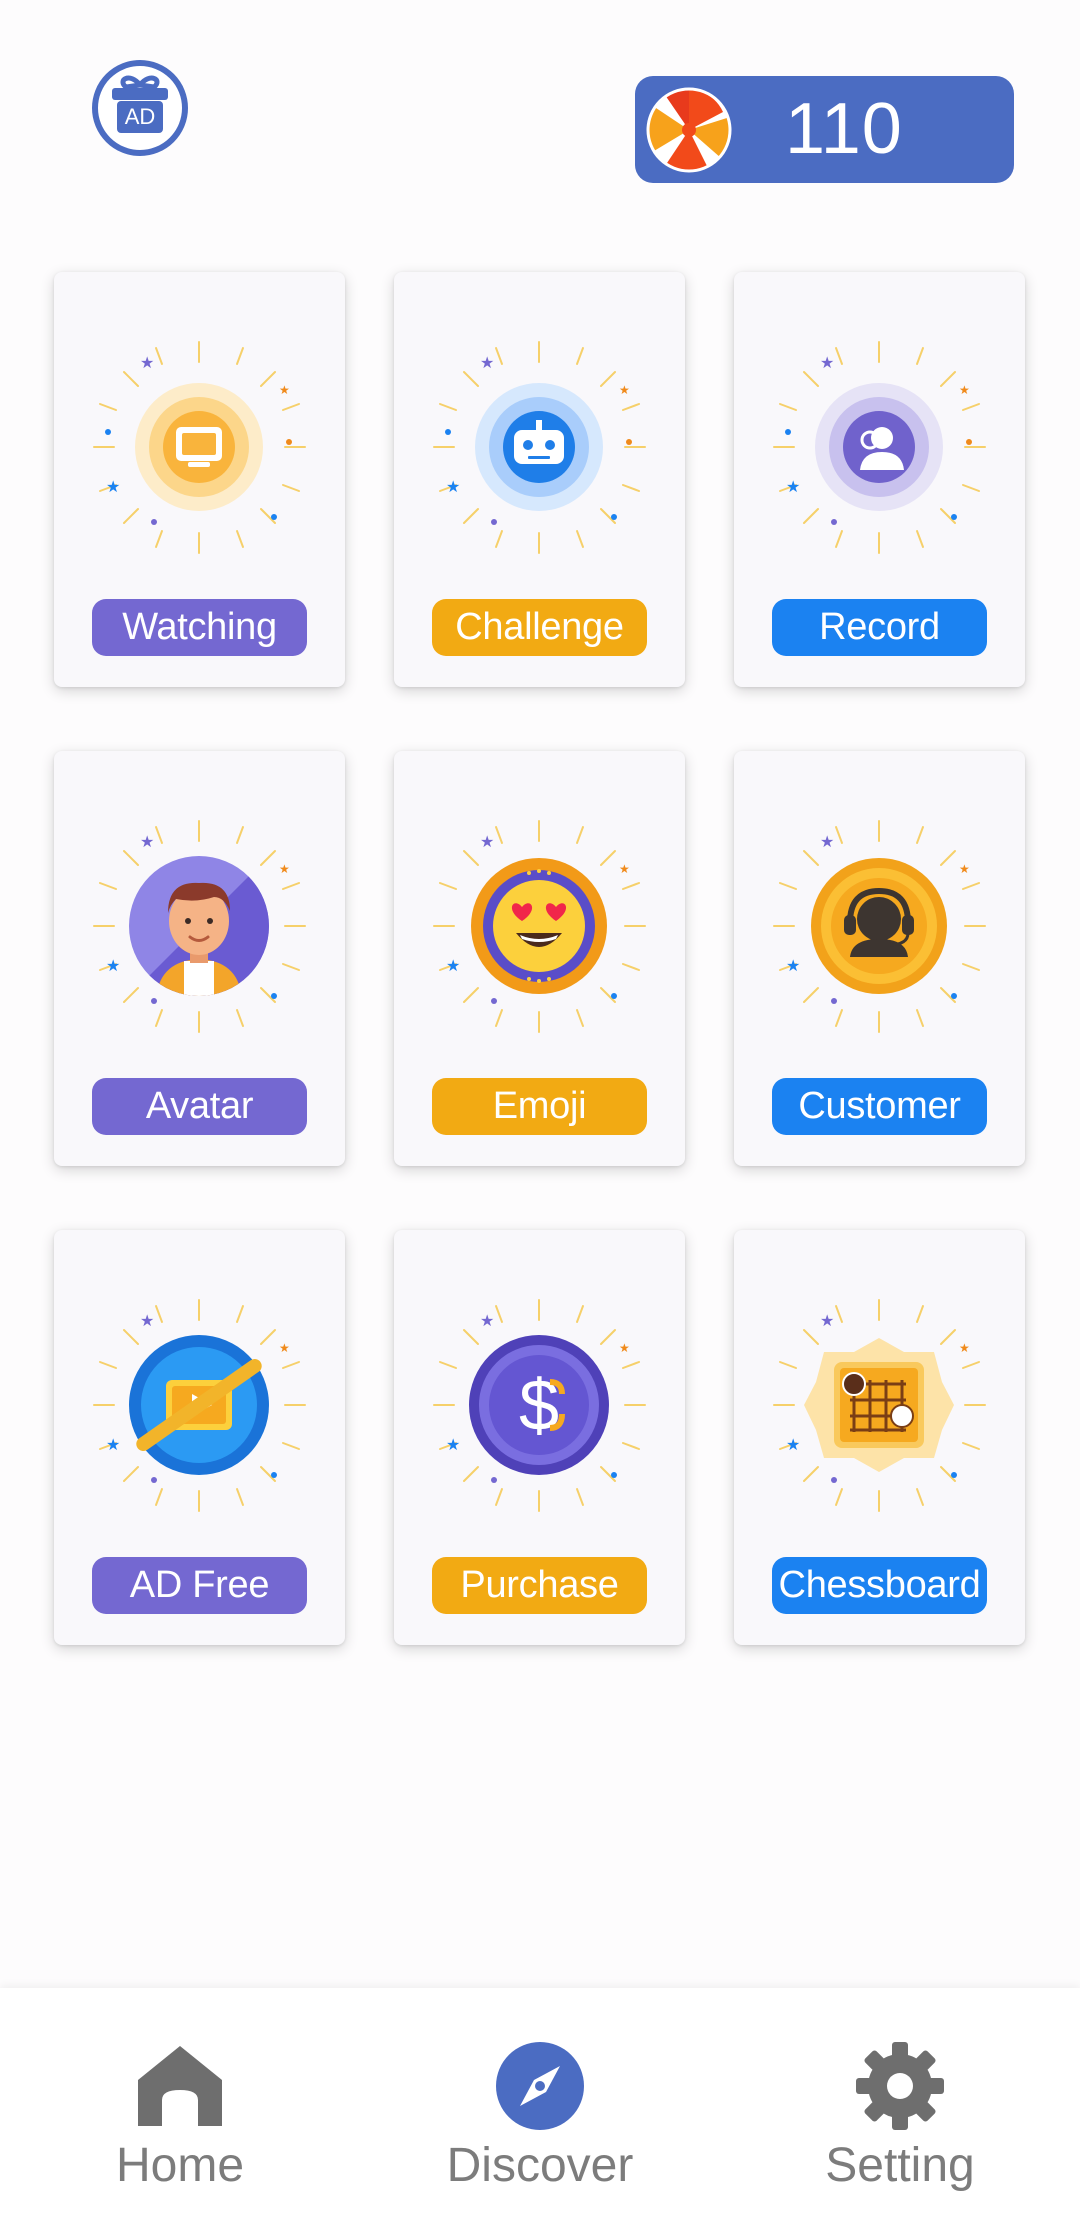 The width and height of the screenshot is (1080, 2220). Describe the element at coordinates (689, 130) in the screenshot. I see `candy-icon` at that location.